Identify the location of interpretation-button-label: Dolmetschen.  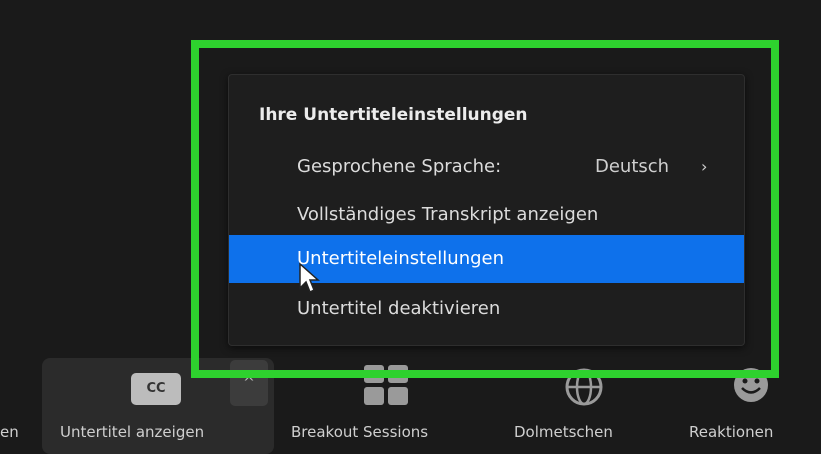
(563, 432).